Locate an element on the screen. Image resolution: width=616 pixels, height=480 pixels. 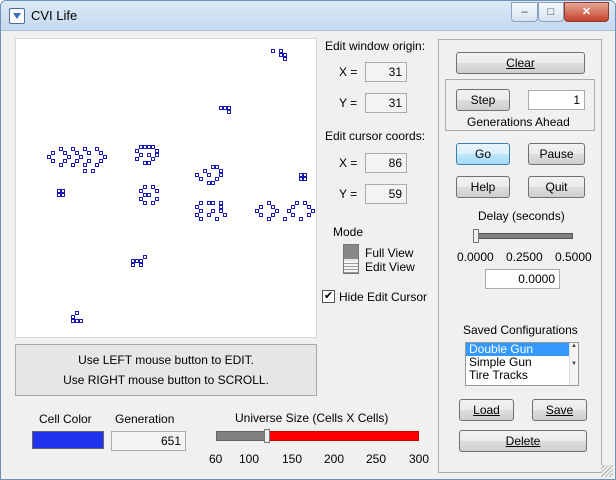
save-button: Save is located at coordinates (559, 410).